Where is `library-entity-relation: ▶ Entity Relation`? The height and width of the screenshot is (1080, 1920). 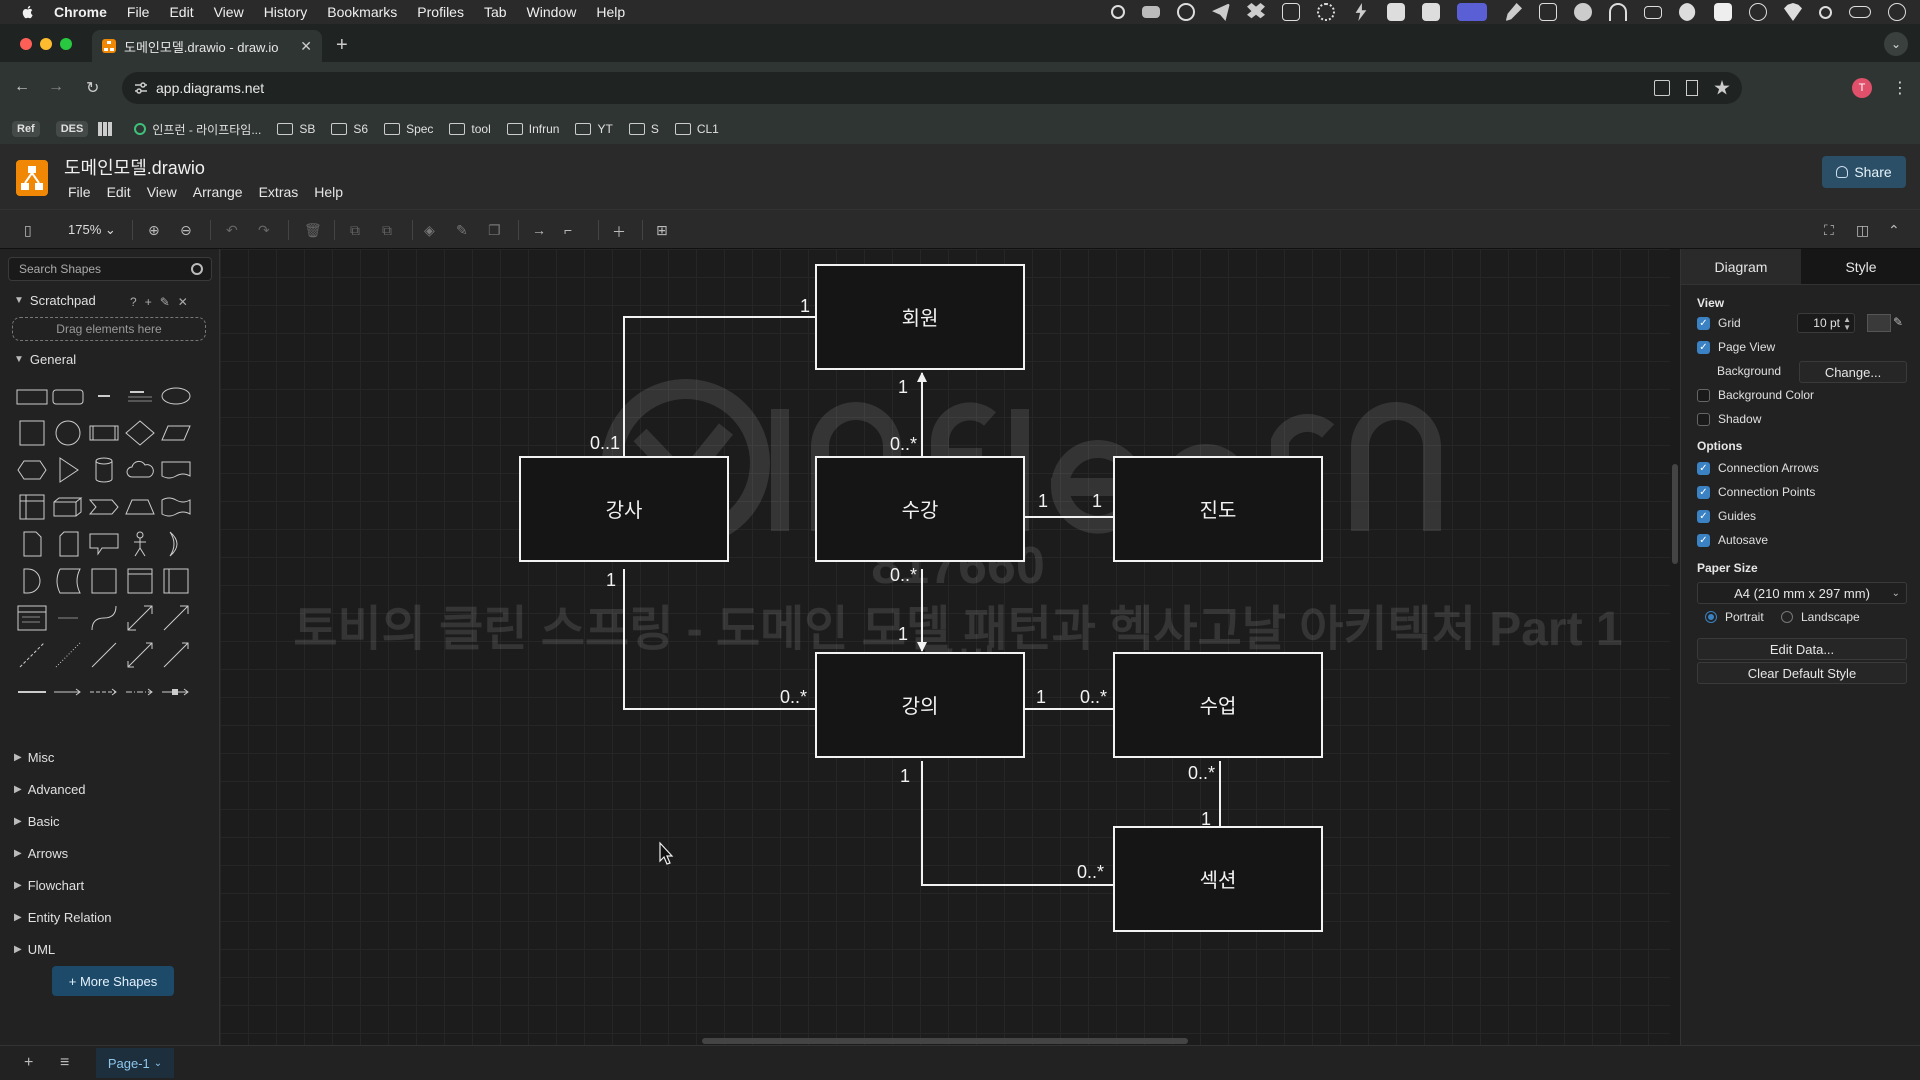
library-entity-relation: ▶ Entity Relation is located at coordinates (63, 917).